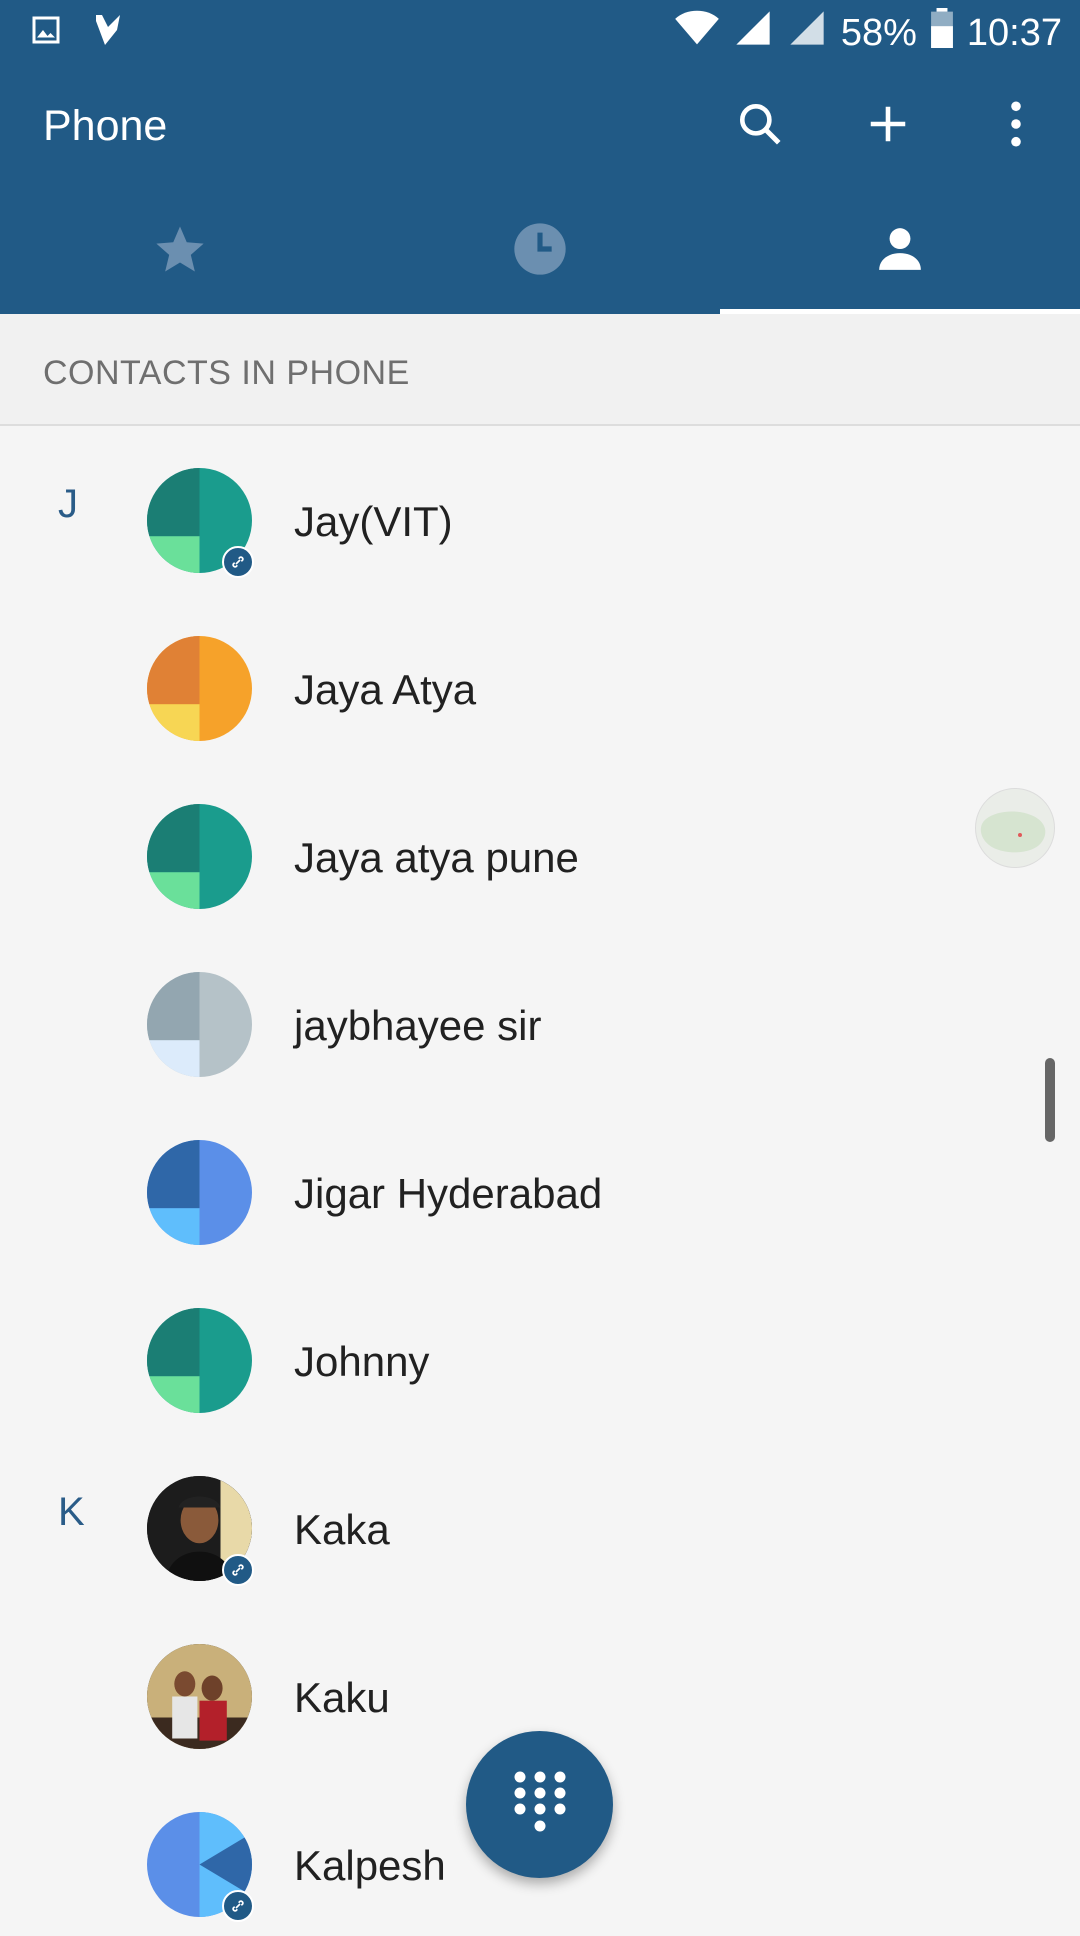 The height and width of the screenshot is (1936, 1080). I want to click on contact-row: jaybhayee sir, so click(540, 1012).